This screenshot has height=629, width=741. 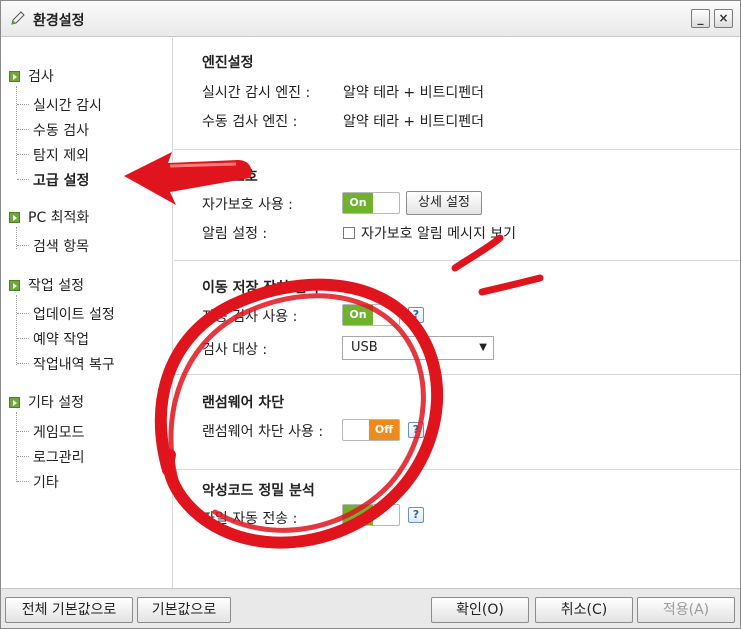 I want to click on section-title: 이동 저장 장치 검사, so click(x=261, y=288).